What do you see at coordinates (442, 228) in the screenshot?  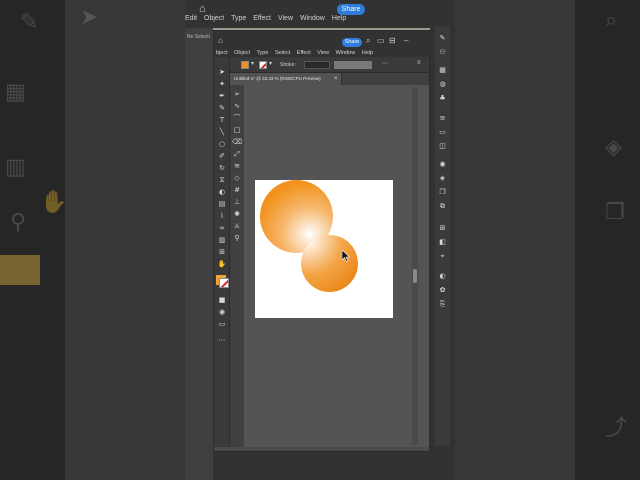 I see `align-icon: ⊞` at bounding box center [442, 228].